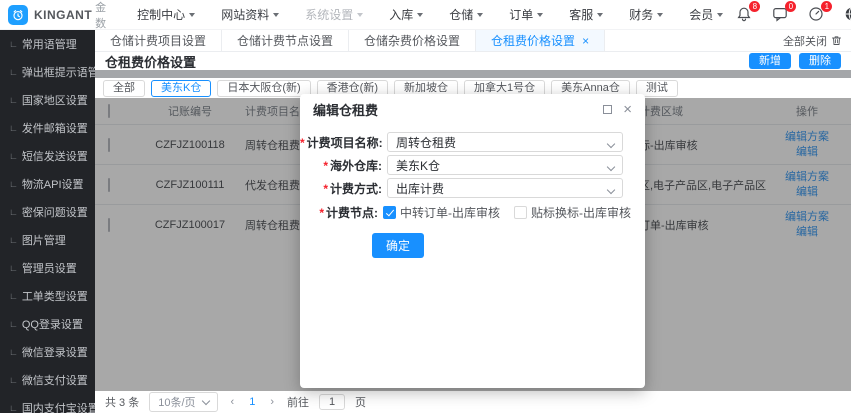  Describe the element at coordinates (47, 100) in the screenshot. I see `sidebar-item: 国家地区设置` at that location.